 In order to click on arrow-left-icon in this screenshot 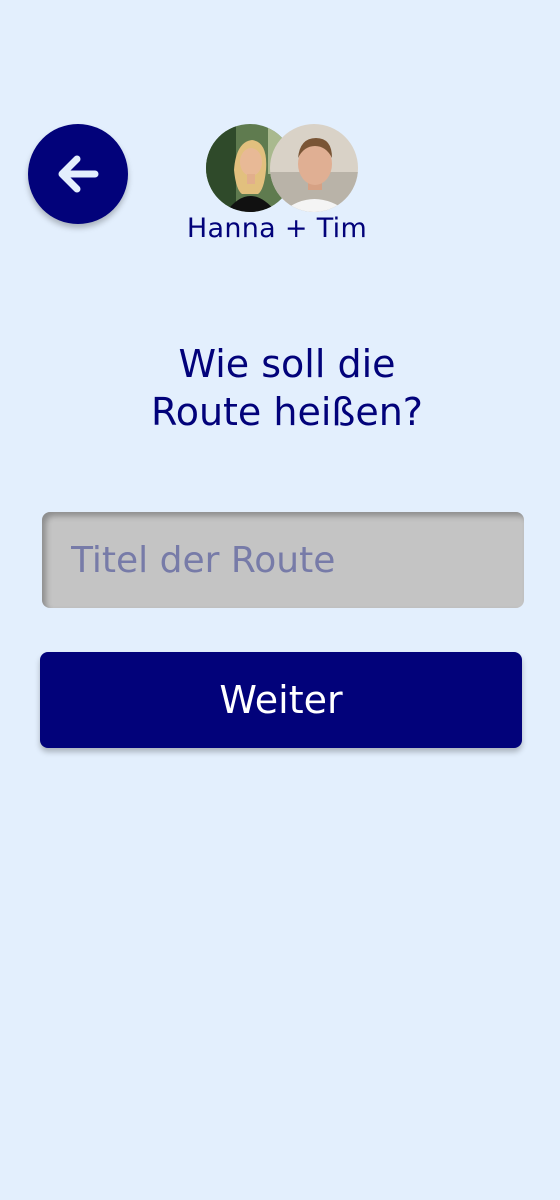, I will do `click(78, 174)`.